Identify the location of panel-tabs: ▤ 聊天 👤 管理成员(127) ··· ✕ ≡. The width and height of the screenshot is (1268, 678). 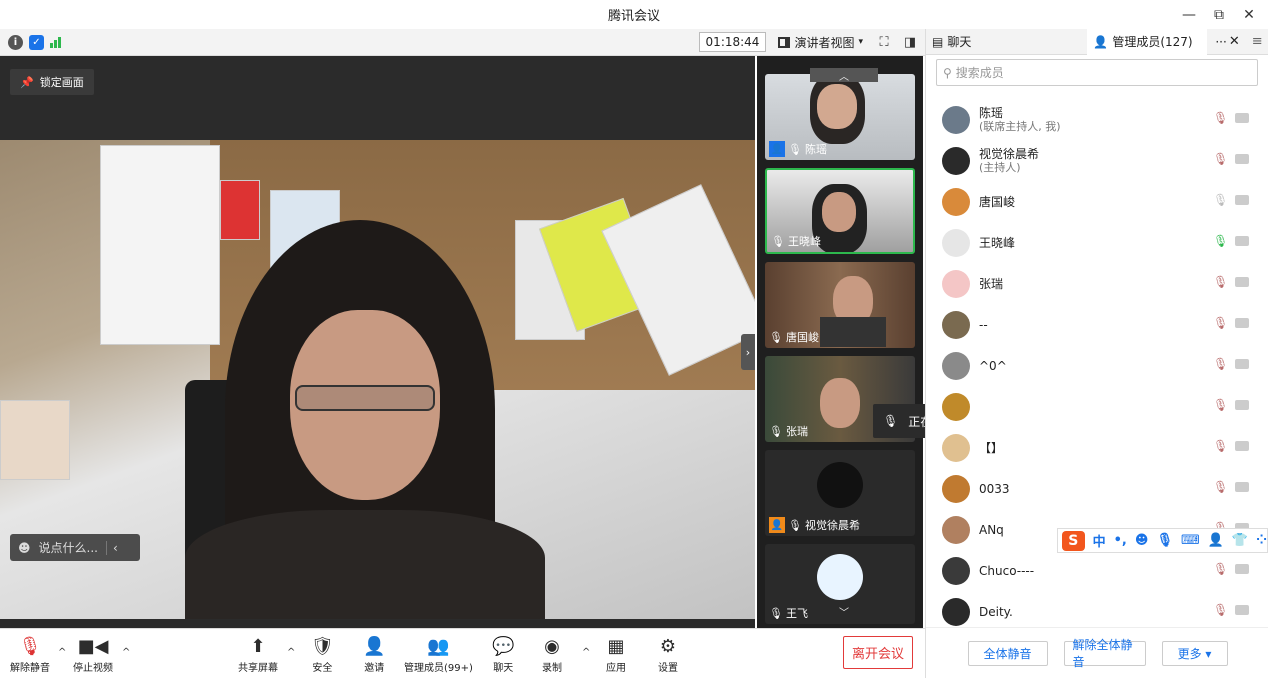
(1097, 41).